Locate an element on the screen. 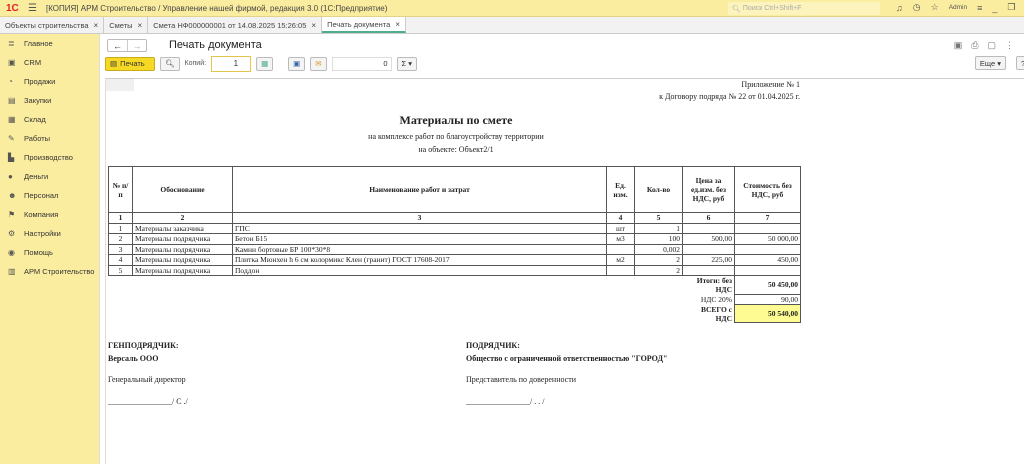 This screenshot has width=1024, height=464. edit-icon: ▦ is located at coordinates (265, 63).